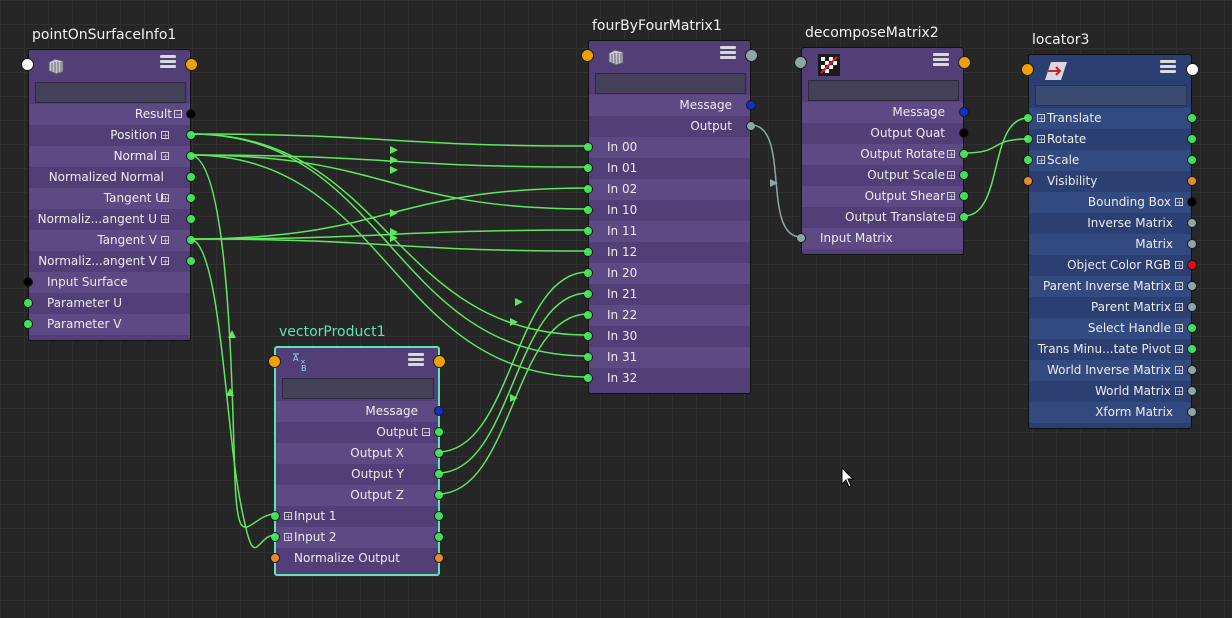 The height and width of the screenshot is (618, 1232). What do you see at coordinates (112, 156) in the screenshot?
I see `attribute-row: Normal +` at bounding box center [112, 156].